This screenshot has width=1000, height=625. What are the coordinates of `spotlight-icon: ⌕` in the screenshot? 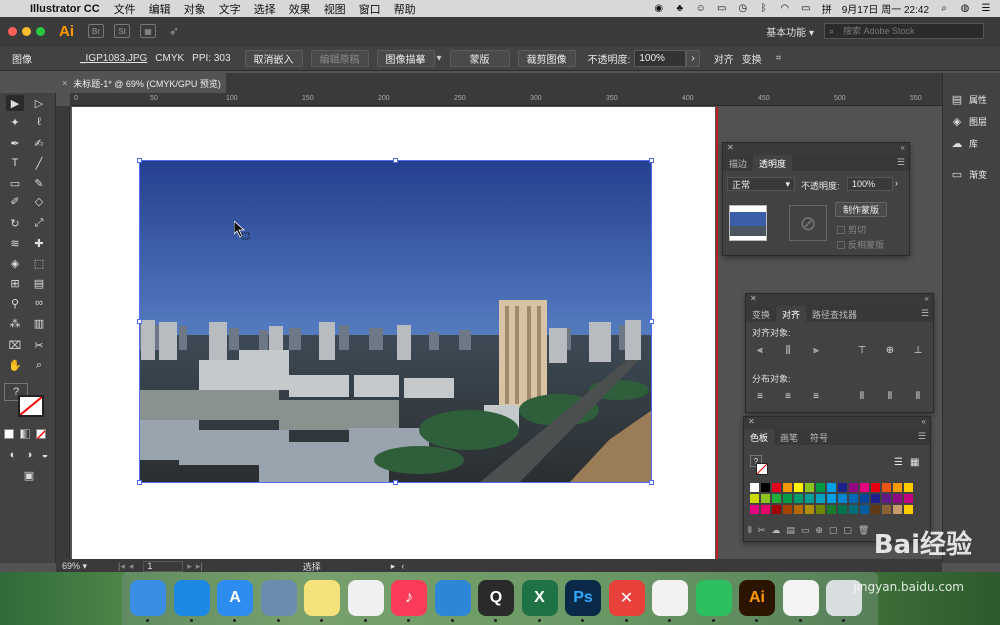 It's located at (944, 9).